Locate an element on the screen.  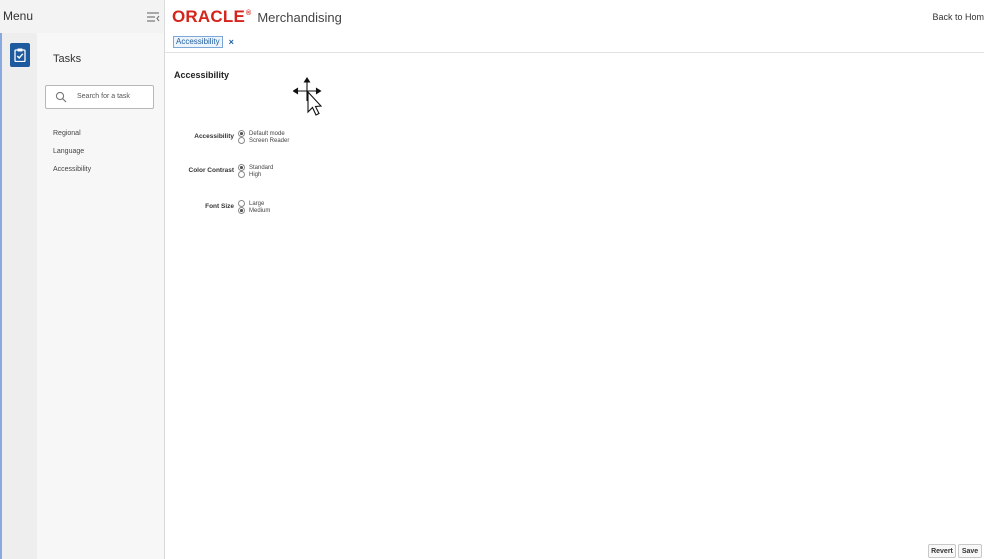
menu-label: Menu is located at coordinates (18, 16).